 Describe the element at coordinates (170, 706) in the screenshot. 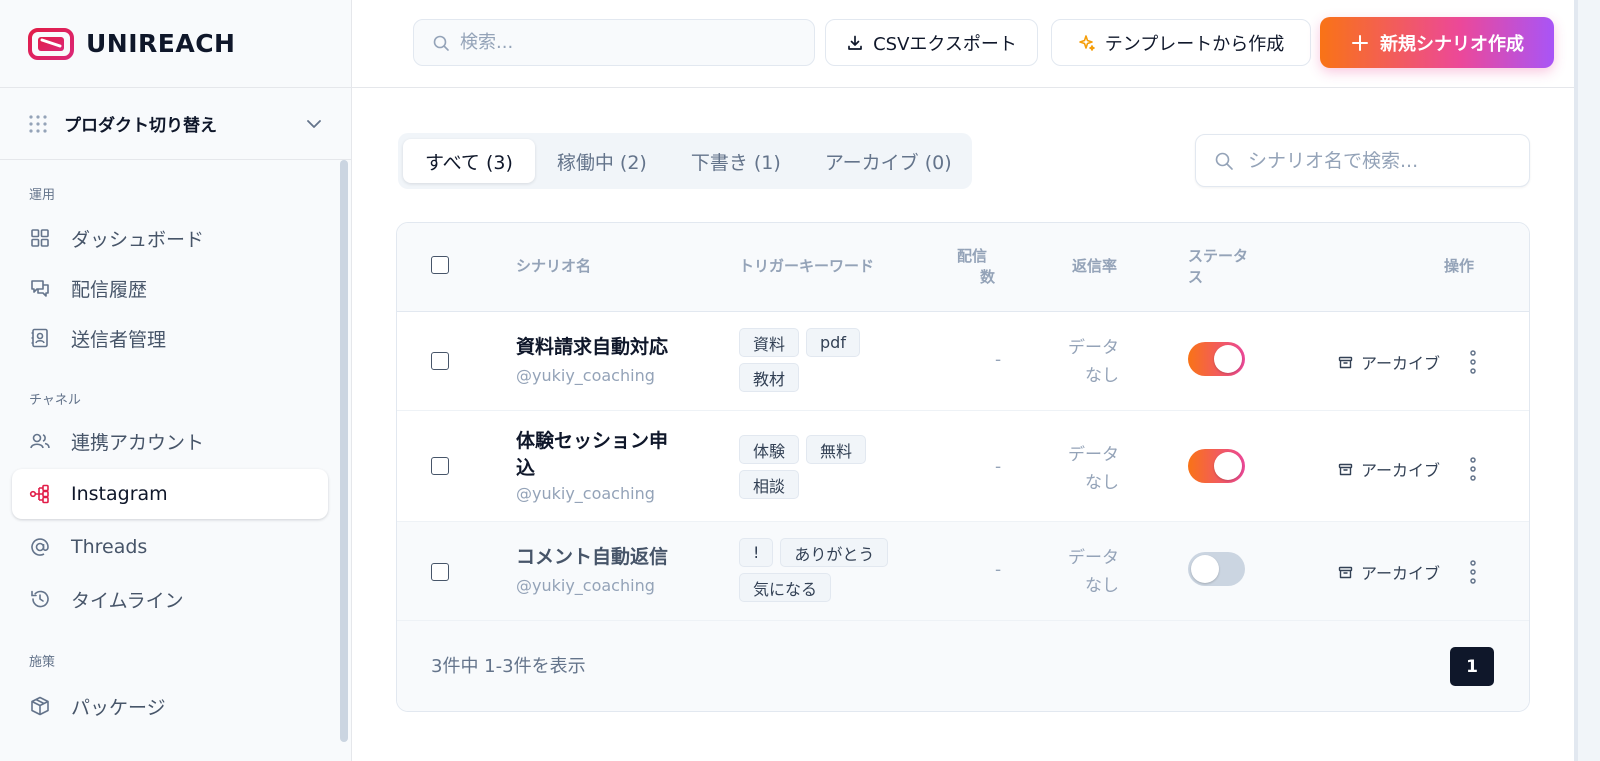

I see `sidebar-item-package: パッケージ` at that location.